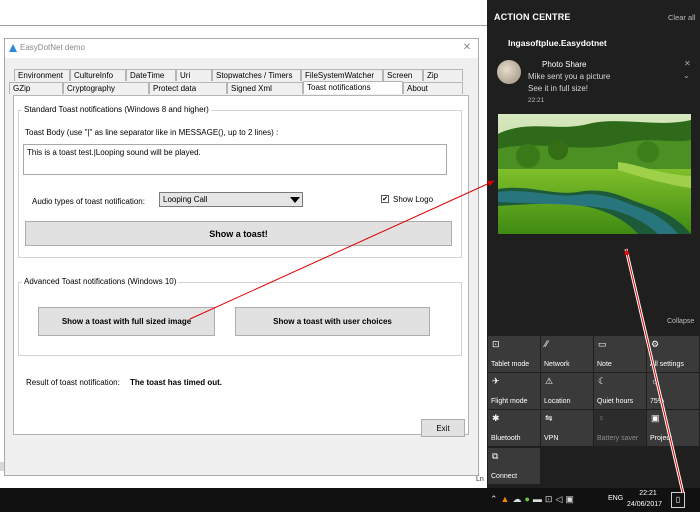 This screenshot has width=700, height=512. I want to click on network-icon: ⁄⁄, so click(547, 344).